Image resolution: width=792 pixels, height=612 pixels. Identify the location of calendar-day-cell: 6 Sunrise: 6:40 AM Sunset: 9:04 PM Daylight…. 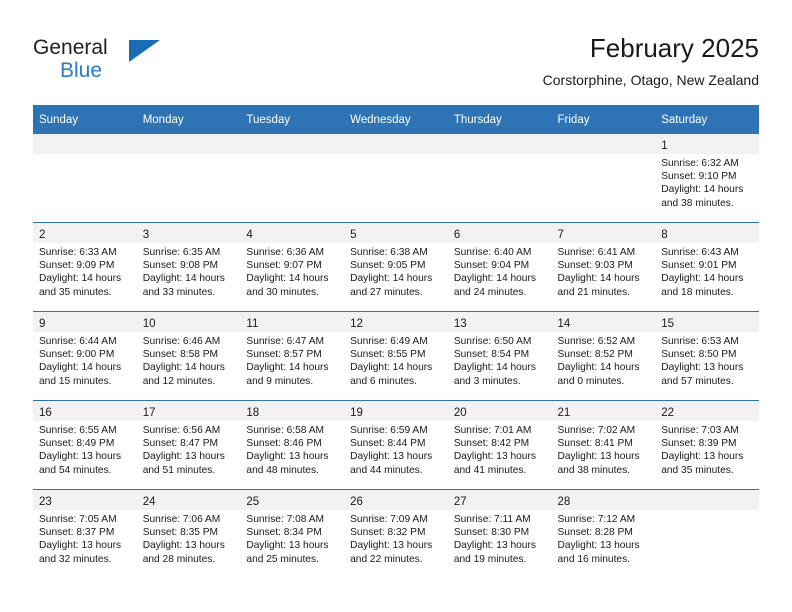
(499, 267).